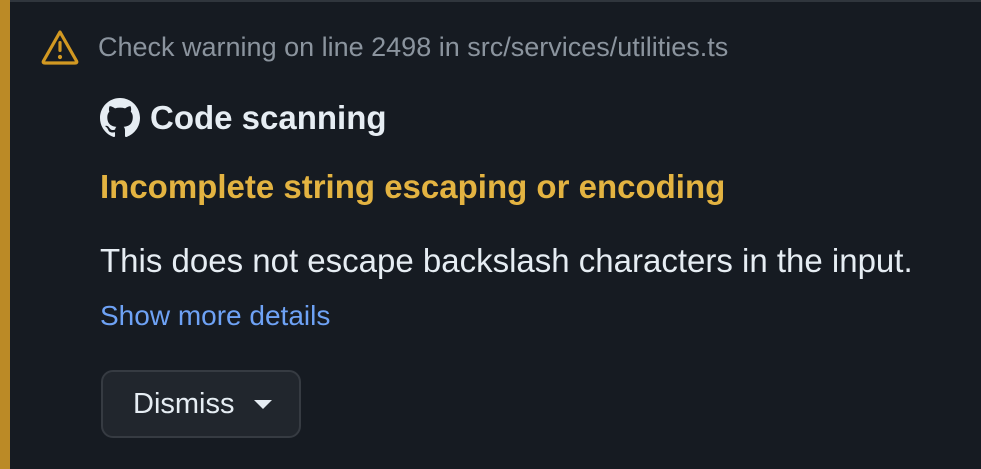 This screenshot has height=469, width=981. Describe the element at coordinates (184, 403) in the screenshot. I see `dismiss-label: Dismiss` at that location.